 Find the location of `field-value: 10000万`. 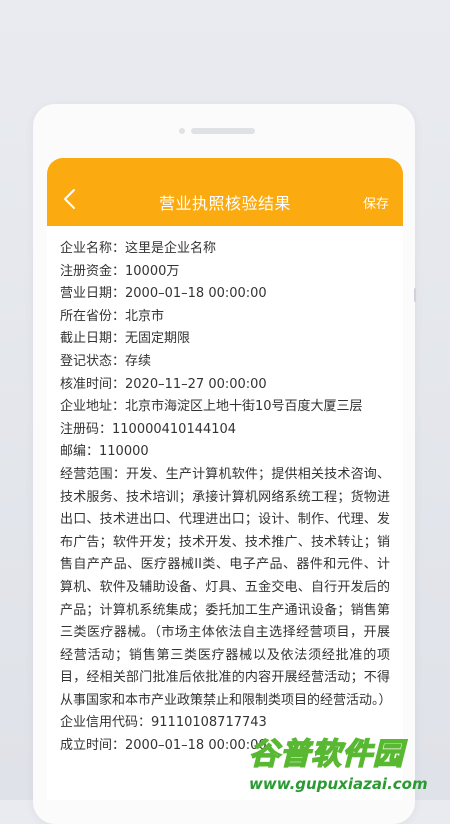

field-value: 10000万 is located at coordinates (152, 271).